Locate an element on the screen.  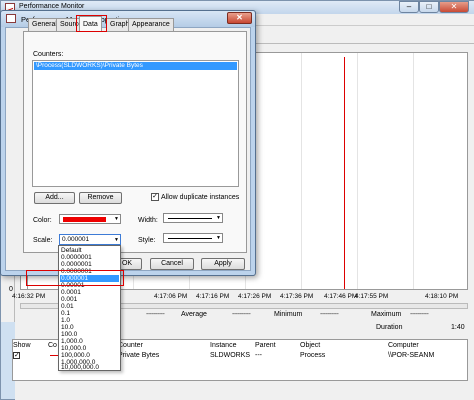
main-close-button: ✕ is located at coordinates (454, 7).